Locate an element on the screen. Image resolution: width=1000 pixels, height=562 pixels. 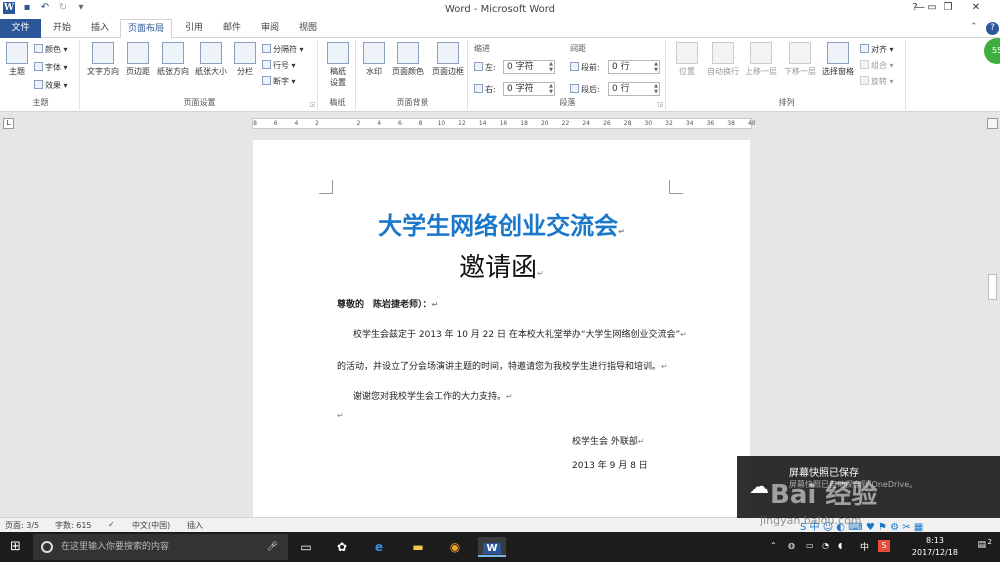
status-page: 页面: 3/5 is located at coordinates (22, 525).